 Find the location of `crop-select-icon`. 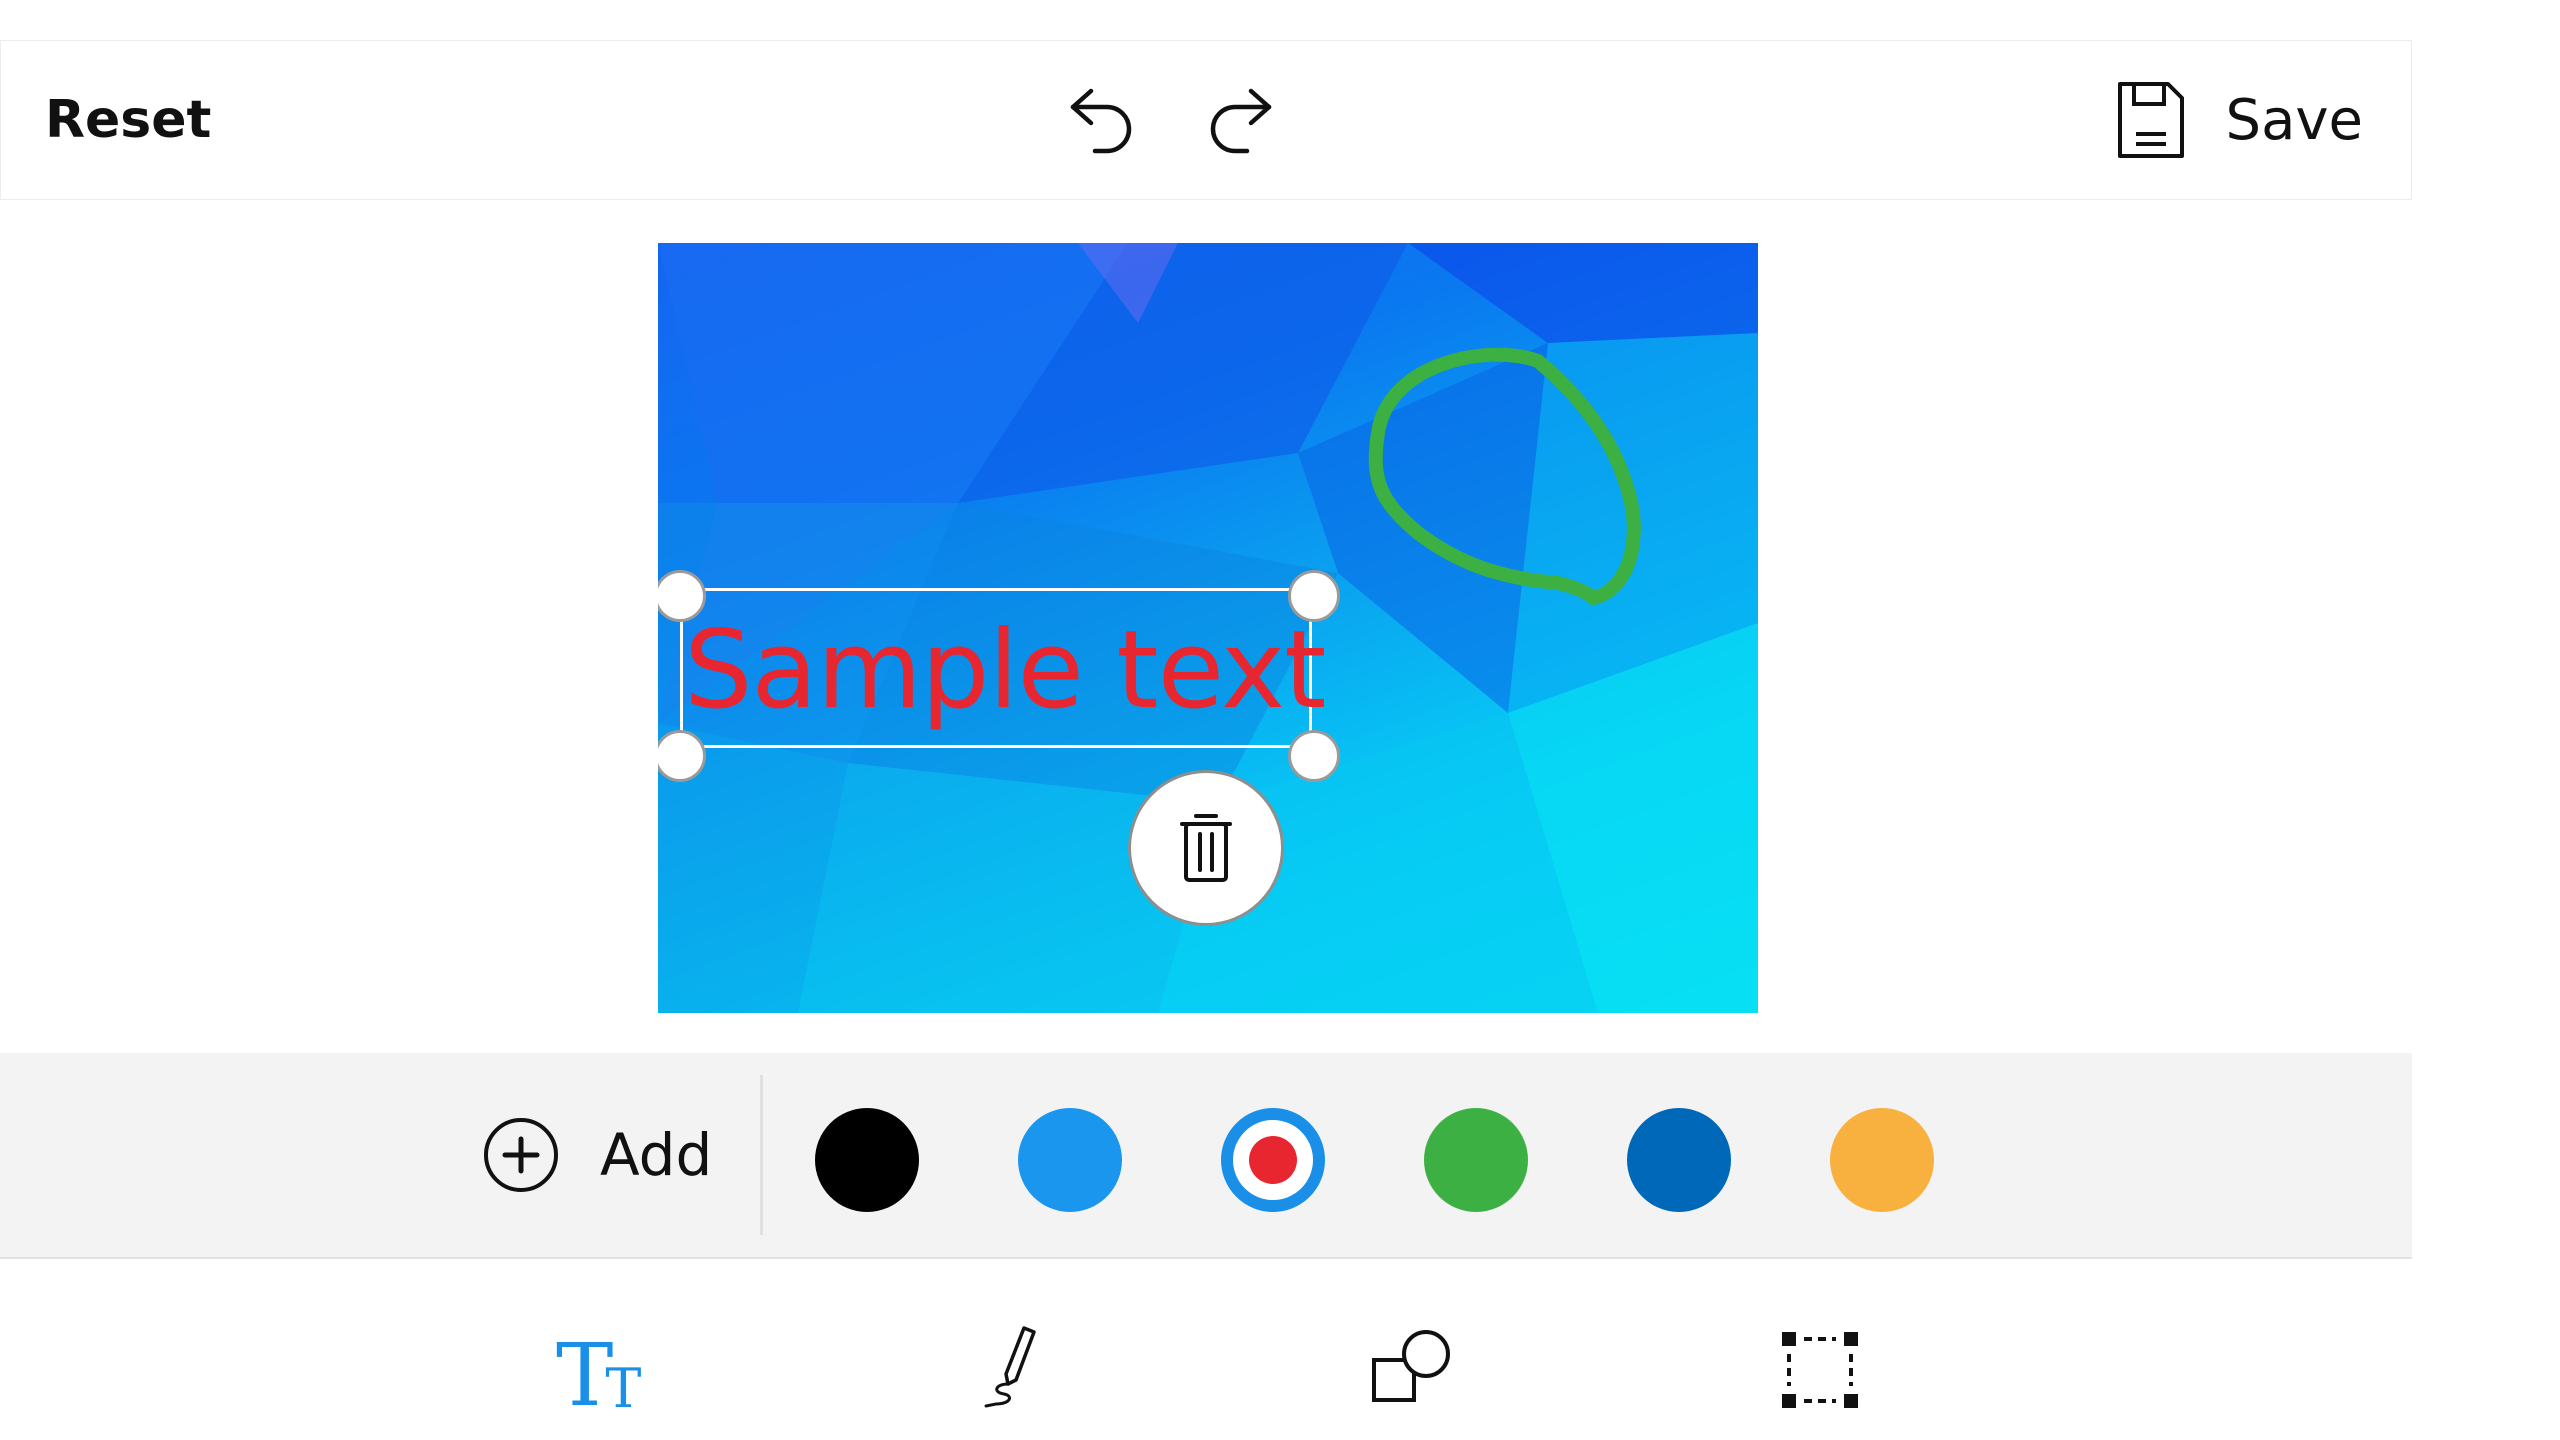

crop-select-icon is located at coordinates (1820, 1370).